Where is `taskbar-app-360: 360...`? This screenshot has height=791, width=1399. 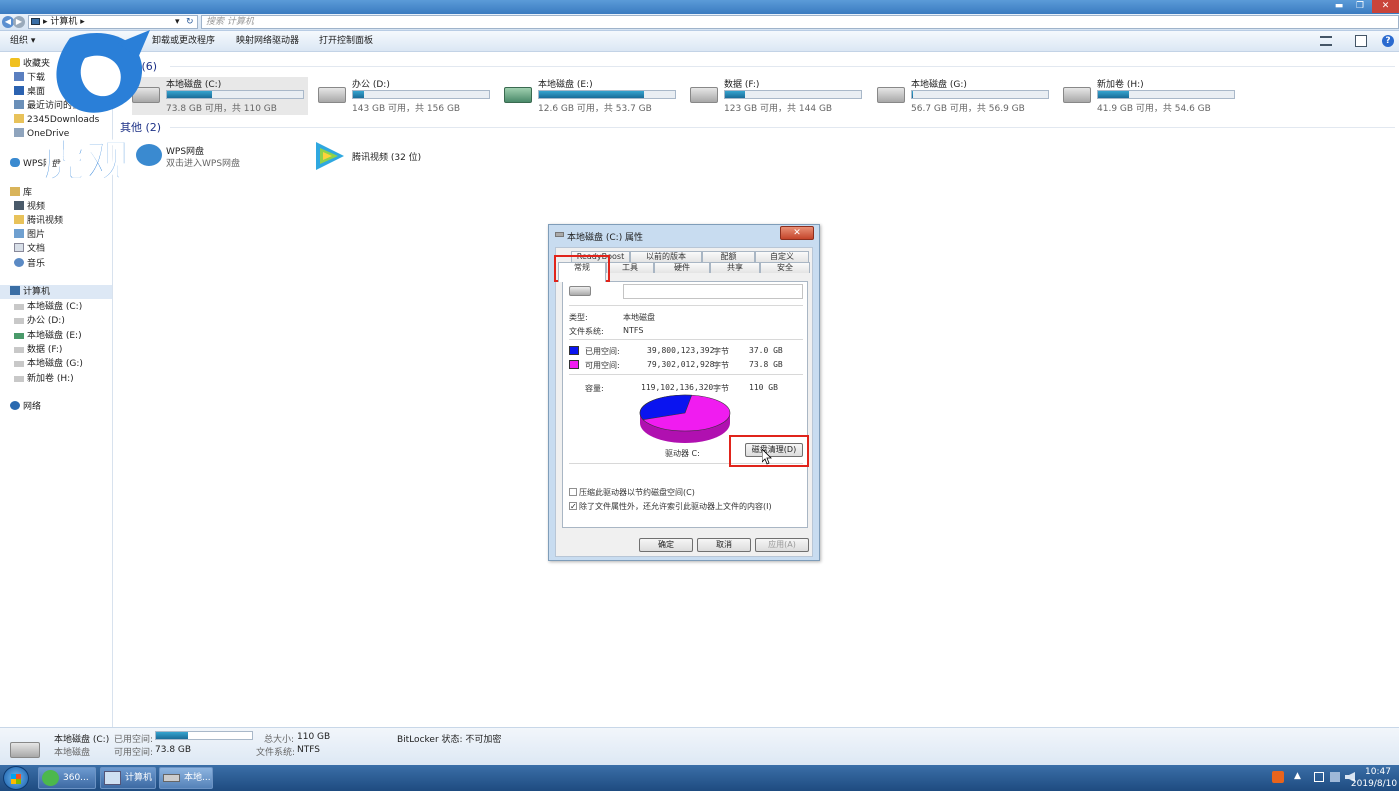
taskbar-app-360: 360... is located at coordinates (67, 778).